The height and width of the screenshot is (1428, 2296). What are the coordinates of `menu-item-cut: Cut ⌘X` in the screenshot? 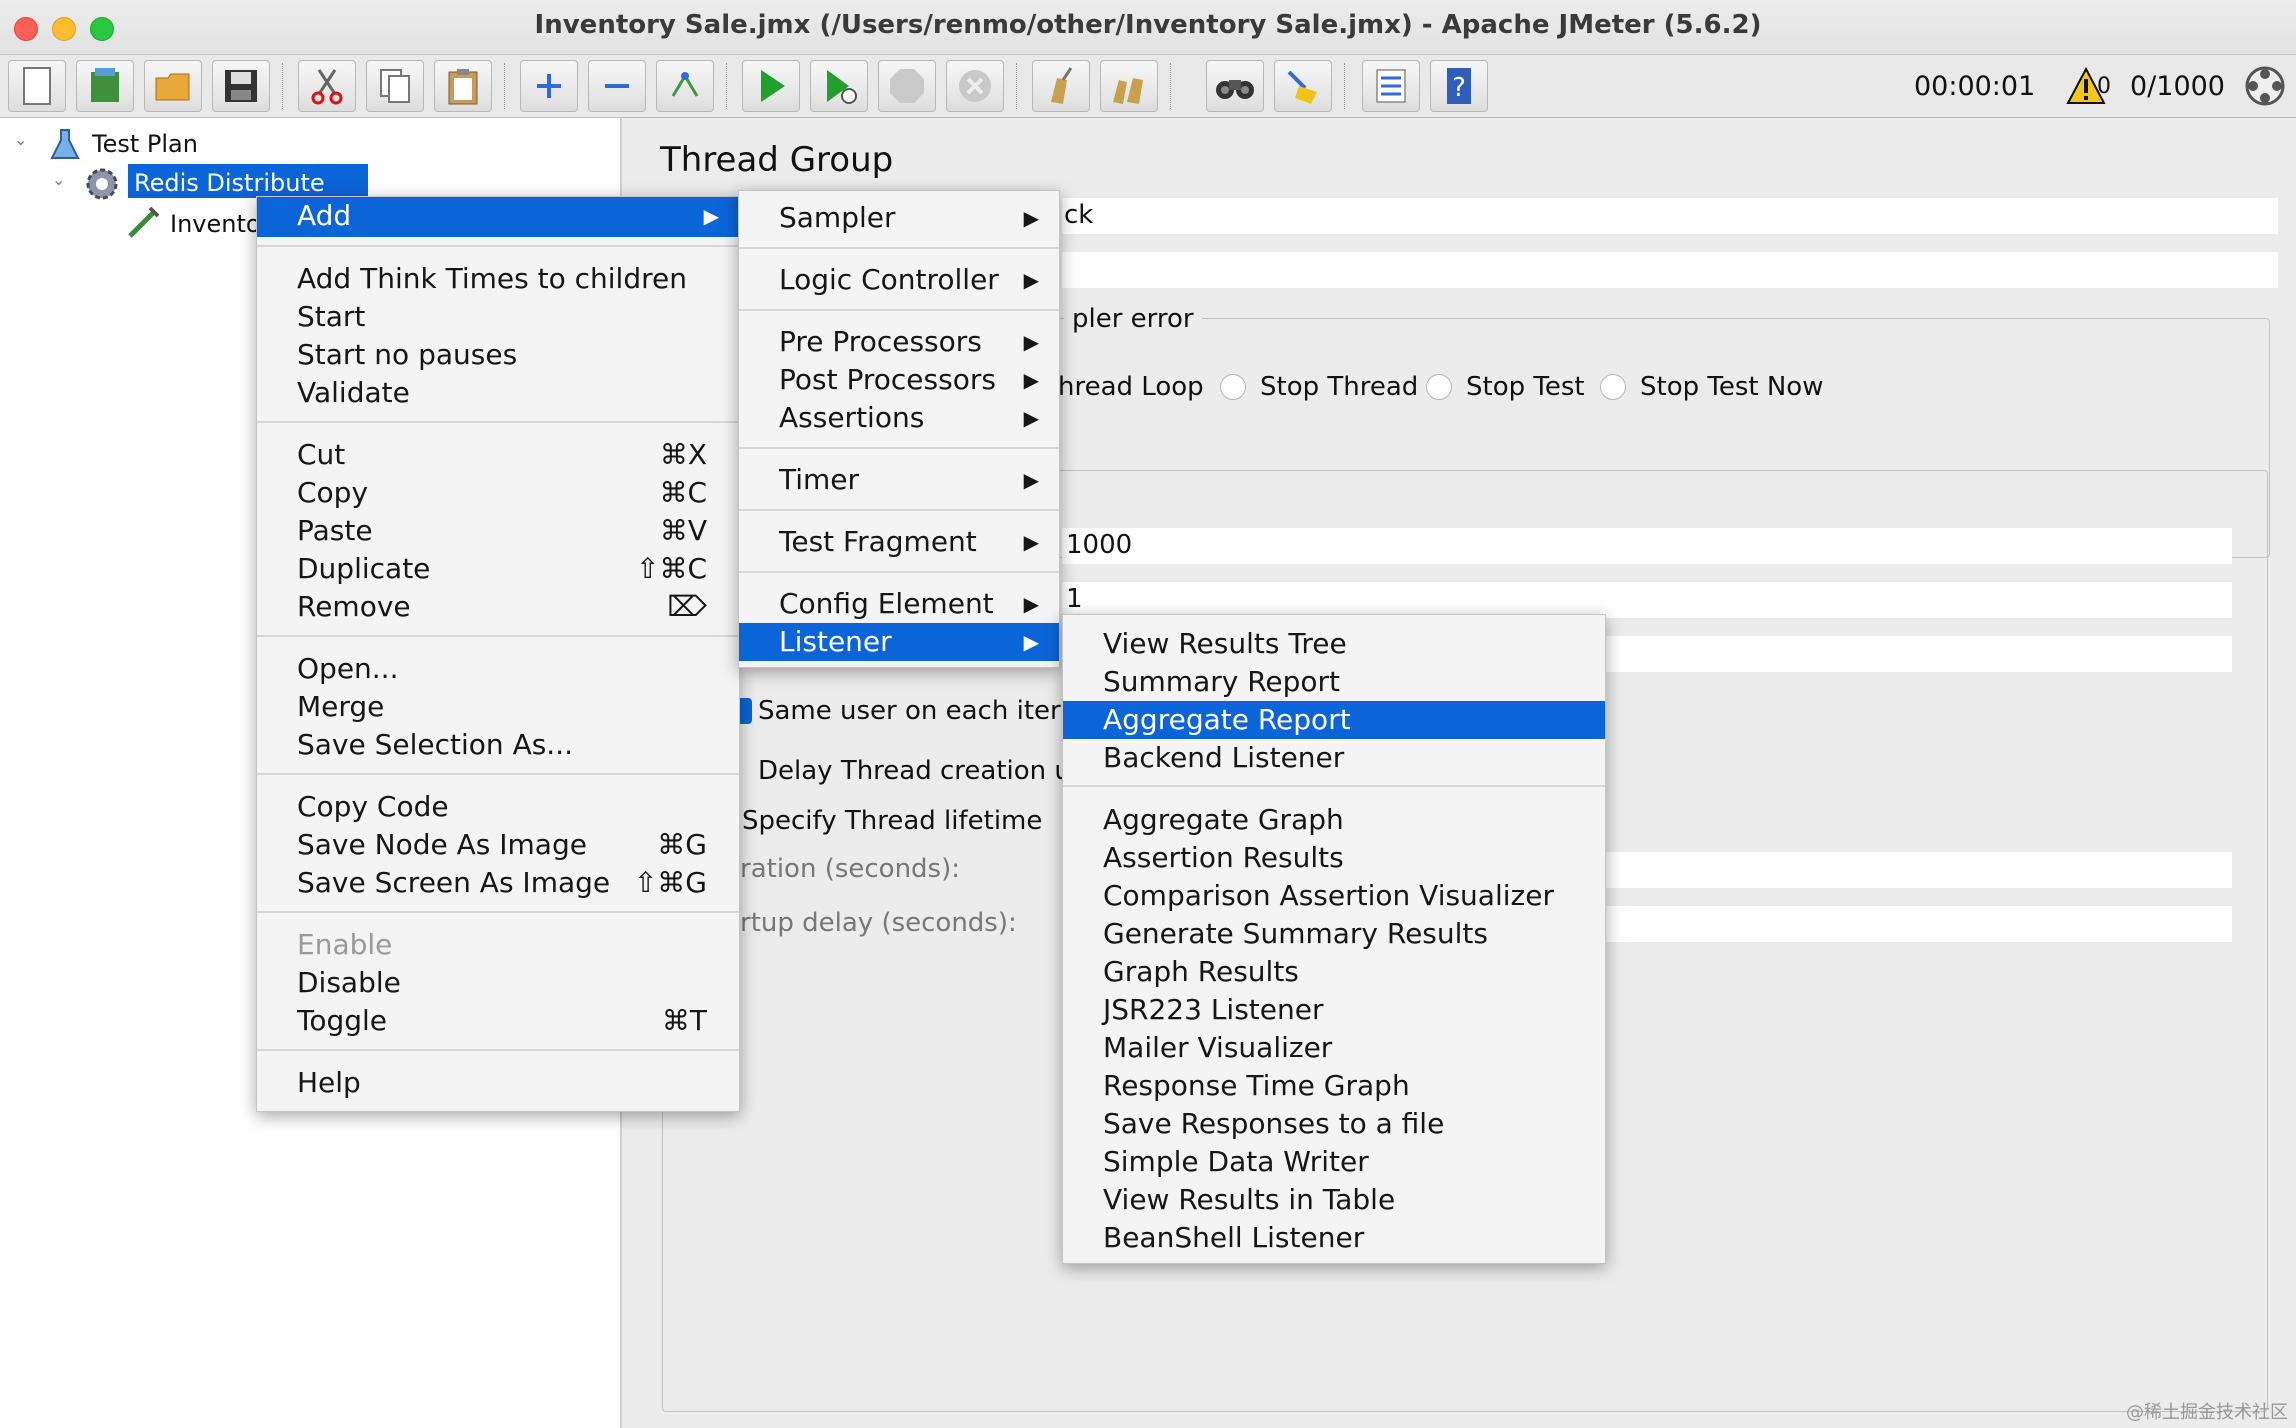 It's located at (498, 455).